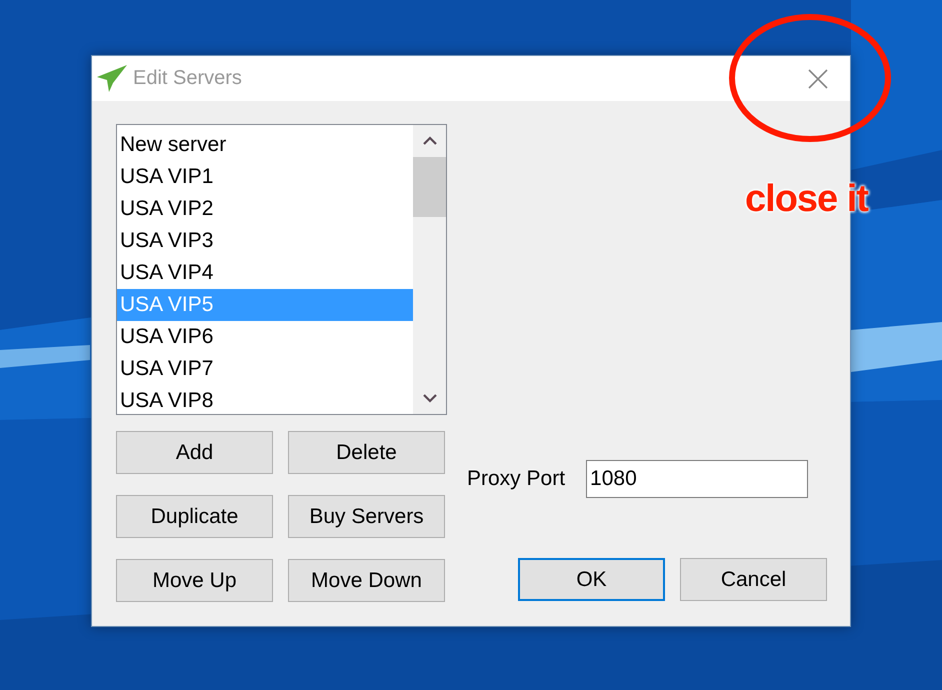  I want to click on scroll-thumb, so click(429, 187).